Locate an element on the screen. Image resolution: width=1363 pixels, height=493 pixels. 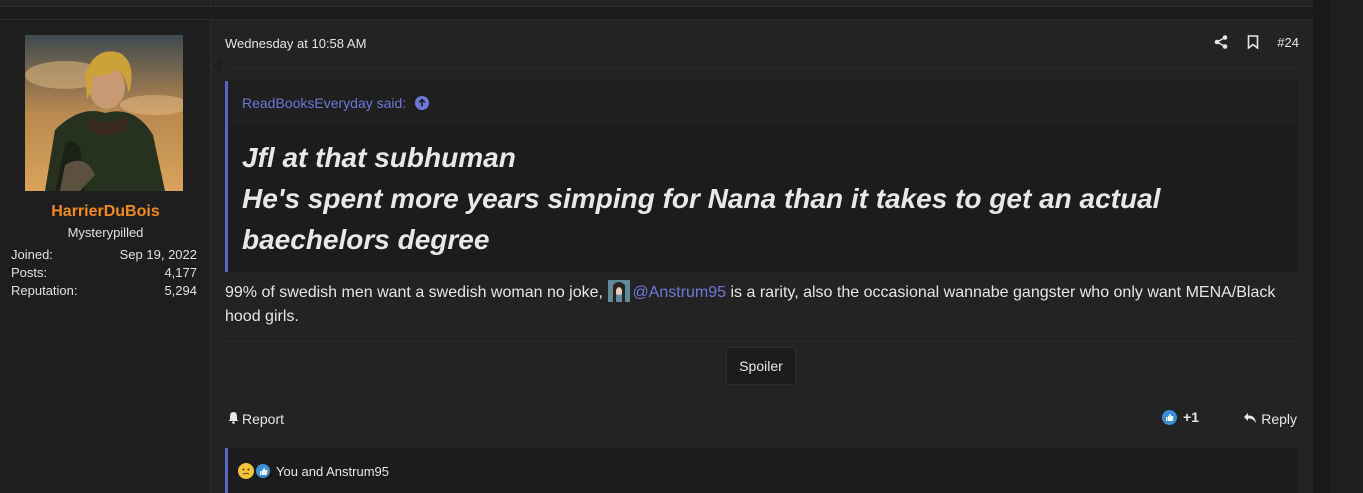
stat-joined: Joined: Sep 19, 2022 is located at coordinates (104, 255).